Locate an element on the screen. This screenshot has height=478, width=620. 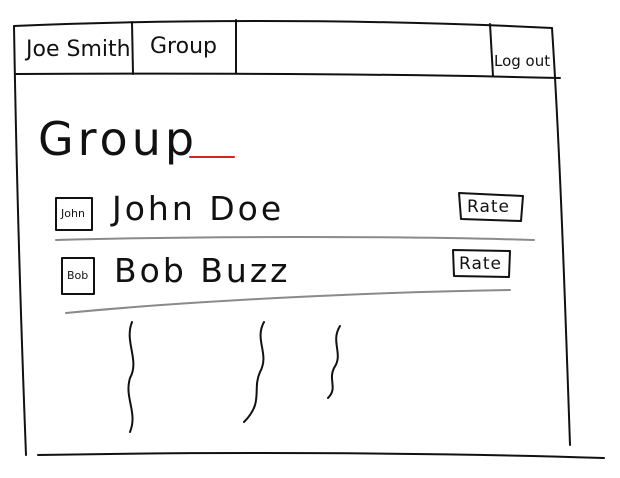
frame-bottom-border is located at coordinates (321, 455).